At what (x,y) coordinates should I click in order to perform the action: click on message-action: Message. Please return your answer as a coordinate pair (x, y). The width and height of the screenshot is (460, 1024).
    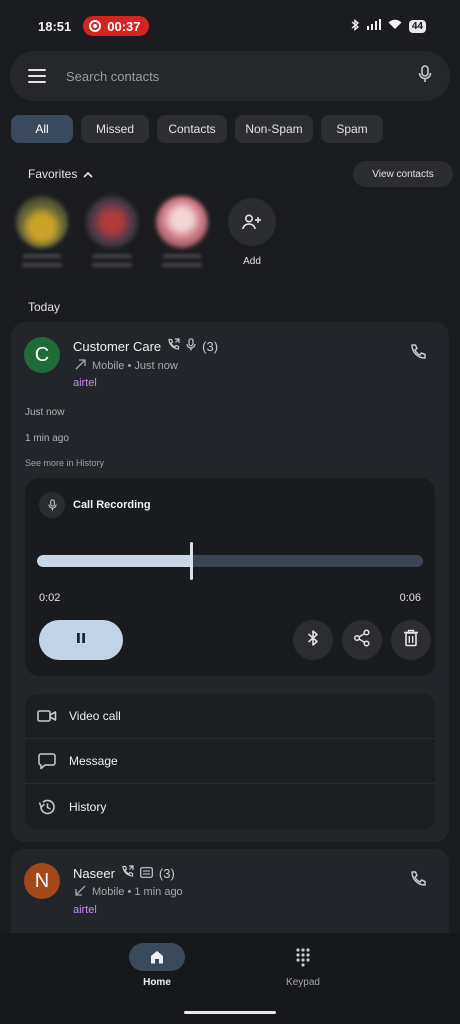
    Looking at the image, I should click on (230, 761).